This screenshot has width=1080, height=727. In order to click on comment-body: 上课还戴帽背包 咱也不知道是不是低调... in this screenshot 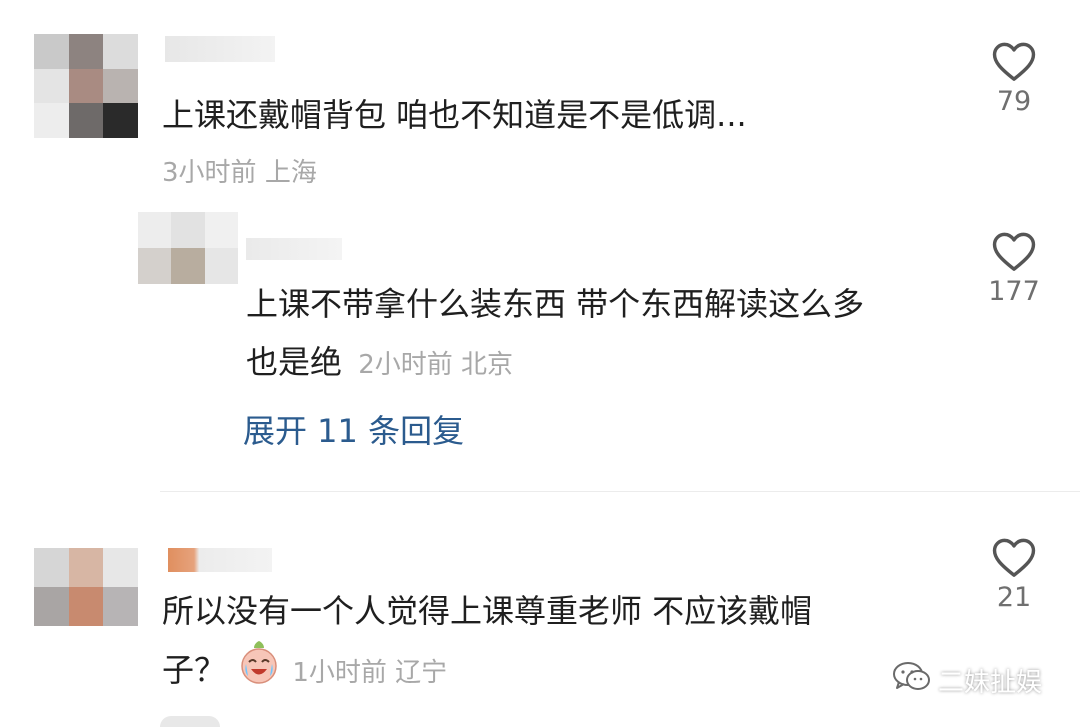, I will do `click(454, 115)`.